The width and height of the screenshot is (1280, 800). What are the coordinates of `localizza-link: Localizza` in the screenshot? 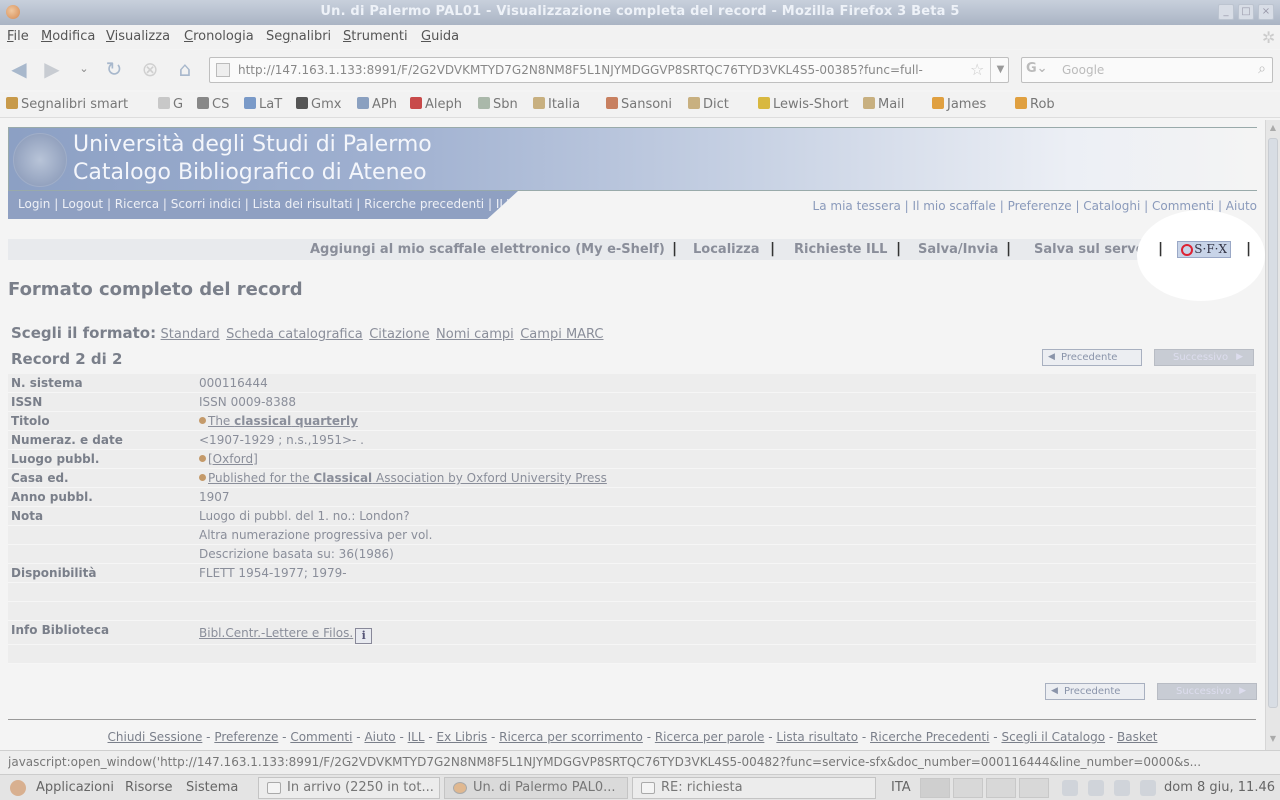 It's located at (726, 249).